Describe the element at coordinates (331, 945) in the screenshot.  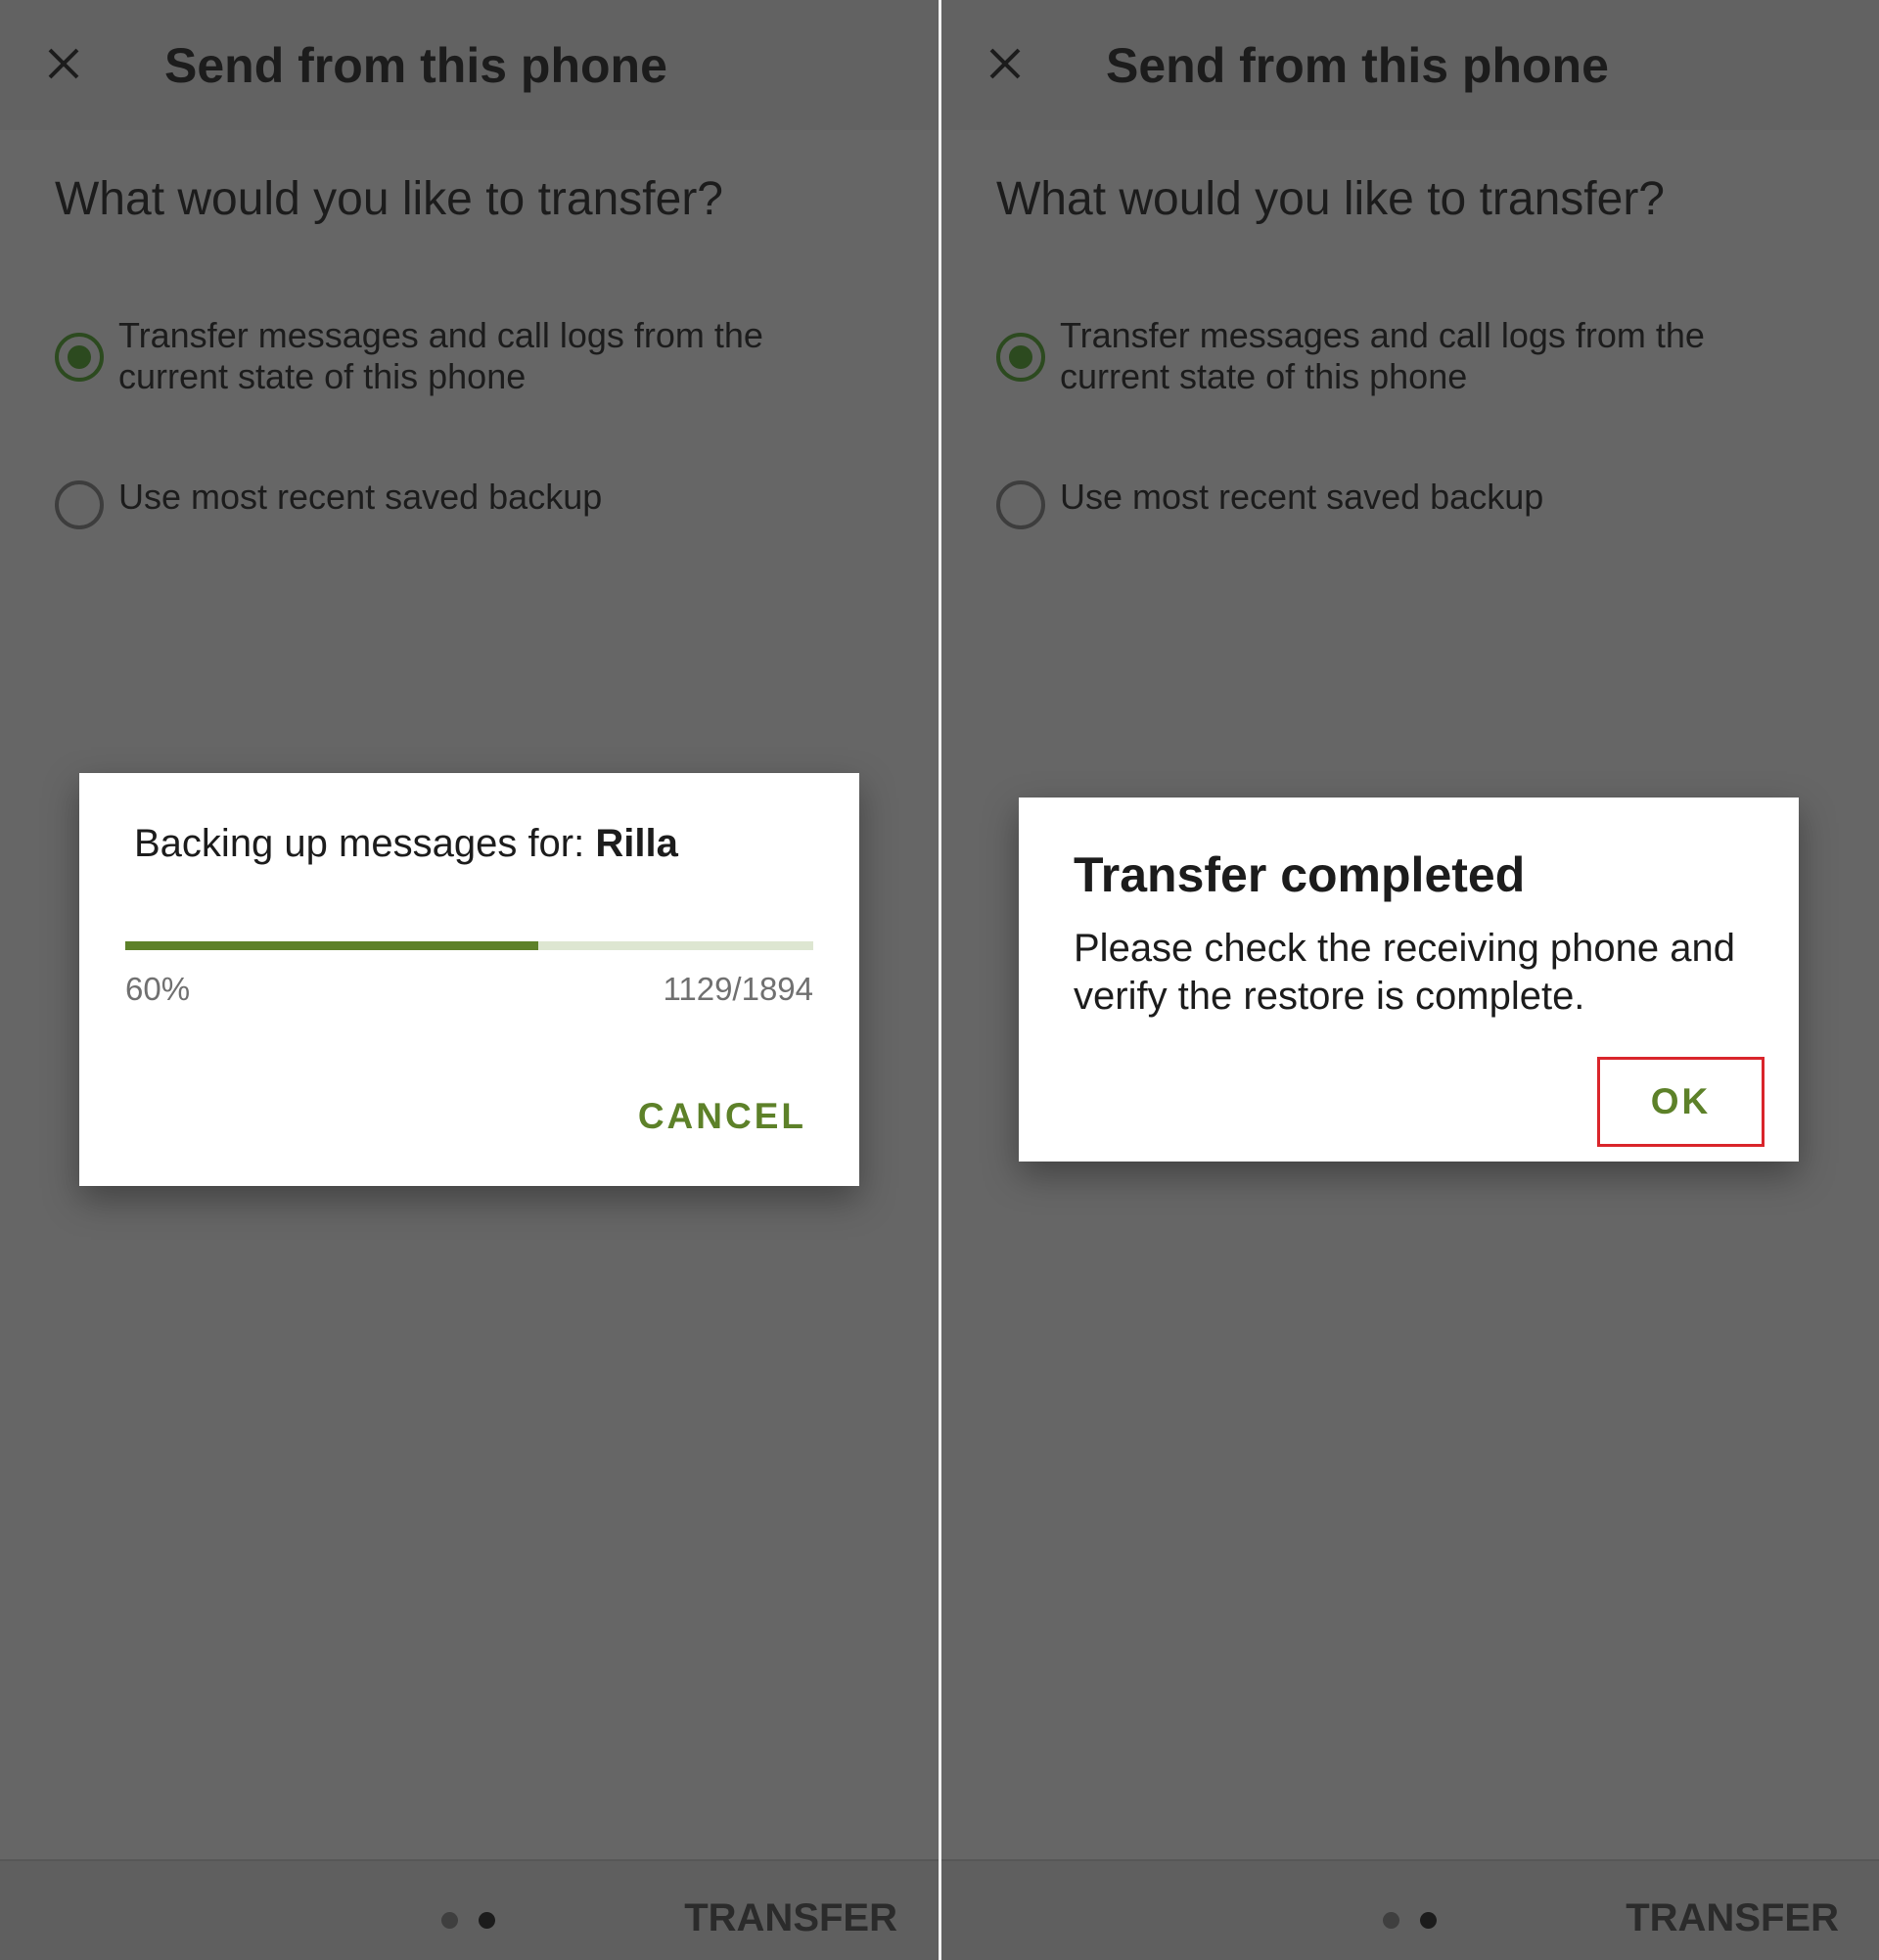
I see `progress-bar-fill` at that location.